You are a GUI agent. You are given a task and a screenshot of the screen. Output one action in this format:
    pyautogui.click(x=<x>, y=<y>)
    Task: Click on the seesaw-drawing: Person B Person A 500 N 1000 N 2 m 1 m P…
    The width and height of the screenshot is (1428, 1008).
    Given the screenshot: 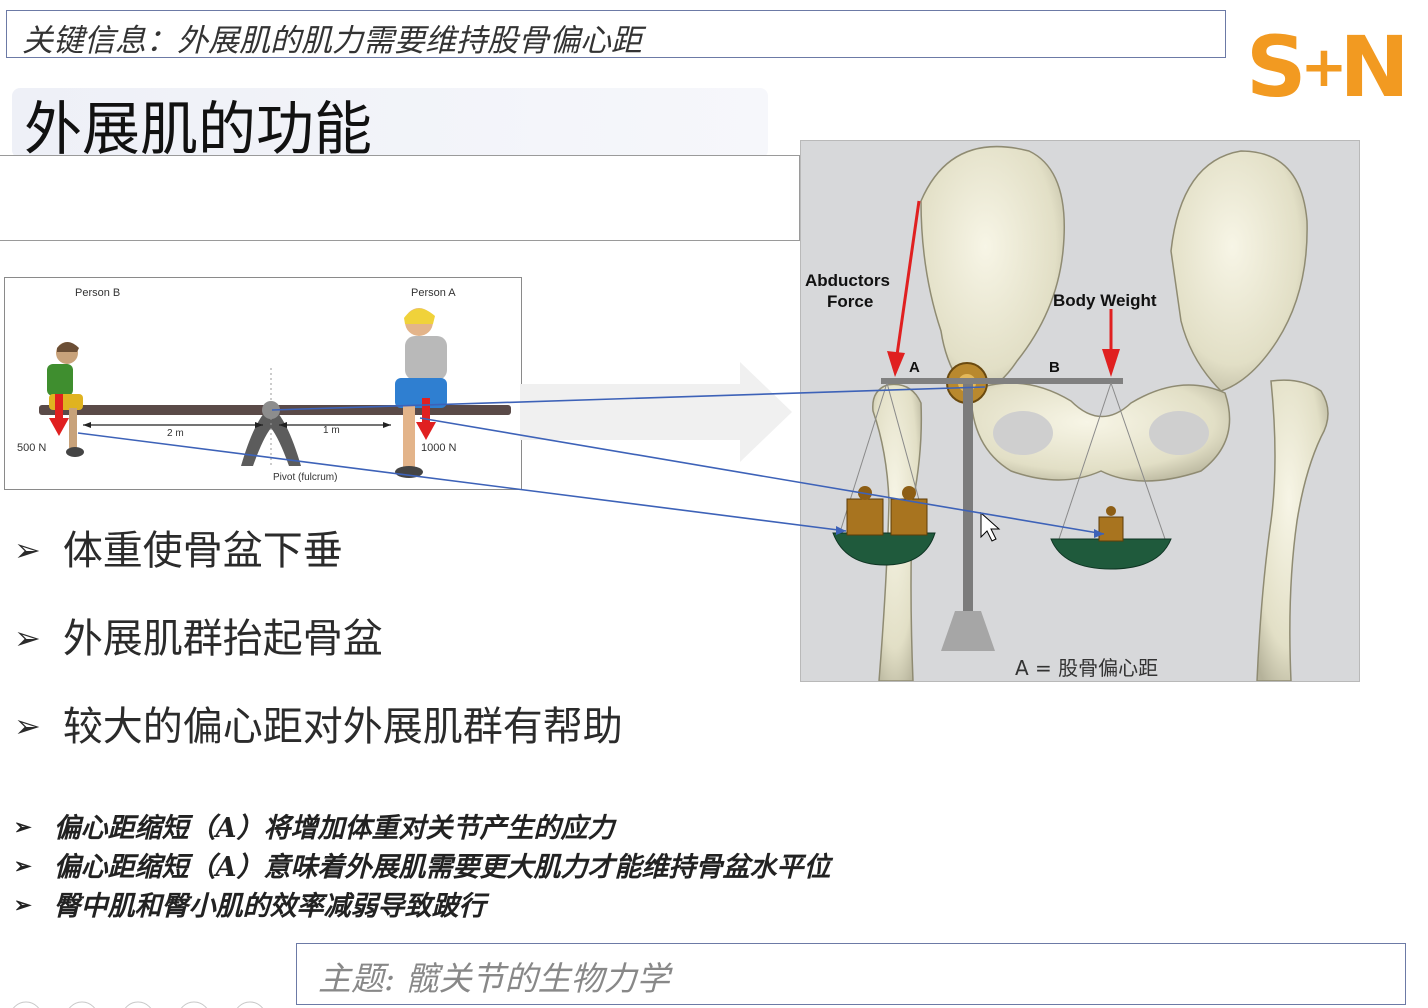 What is the action you would take?
    pyautogui.click(x=264, y=385)
    